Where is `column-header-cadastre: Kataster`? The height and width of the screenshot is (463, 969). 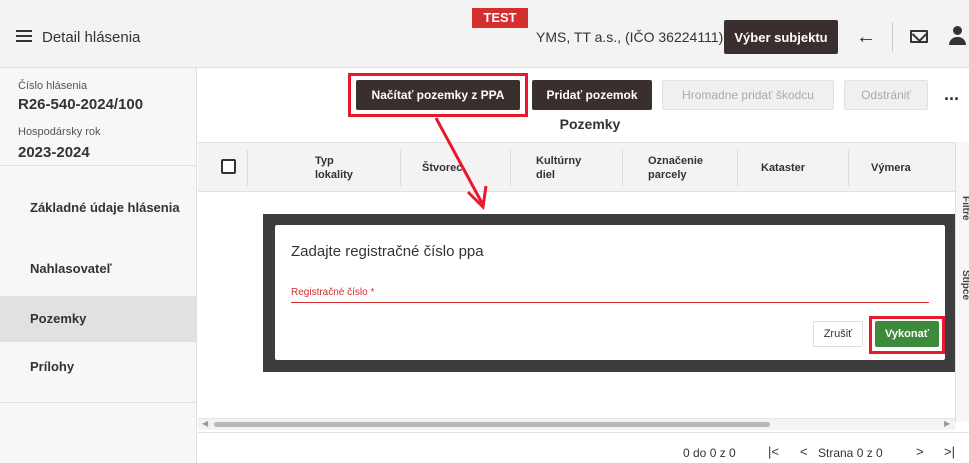 column-header-cadastre: Kataster is located at coordinates (783, 168).